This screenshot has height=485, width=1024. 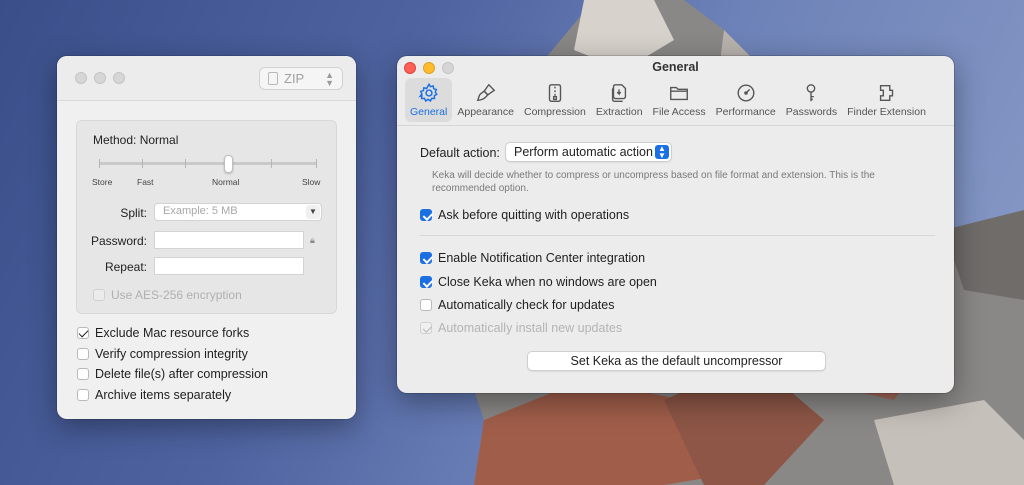 I want to click on aes-encryption-option: Use AES-256 encryption, so click(x=167, y=295).